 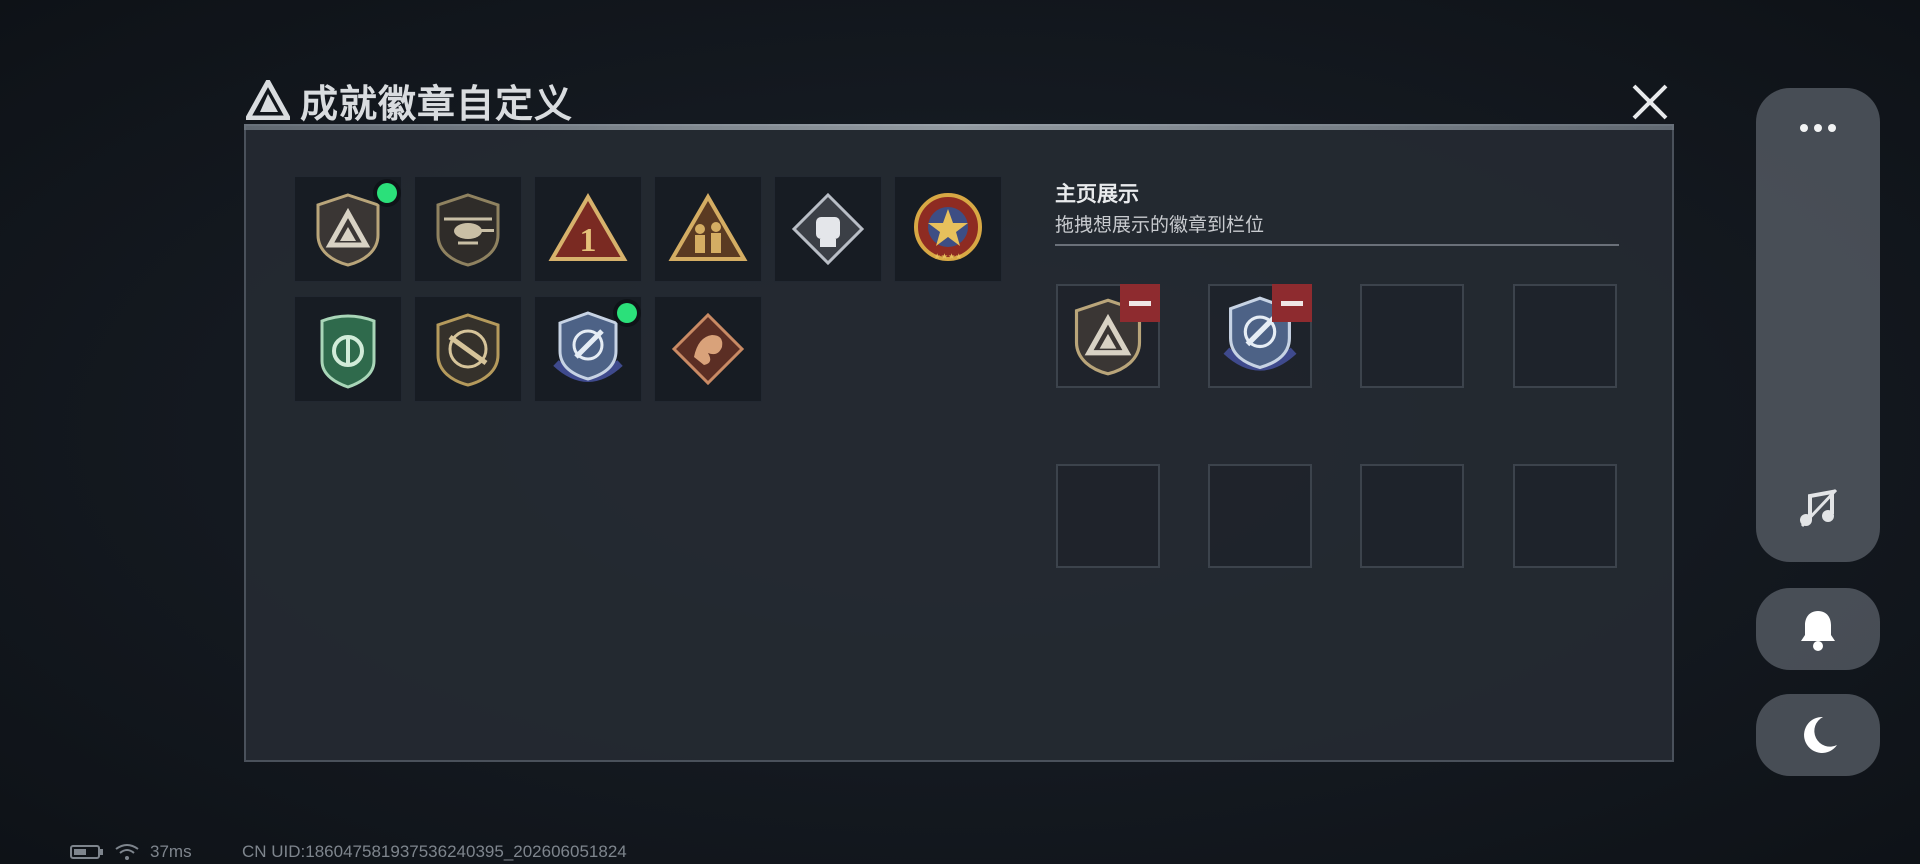 I want to click on number-one-triangle-badge-icon: 1, so click(x=588, y=227).